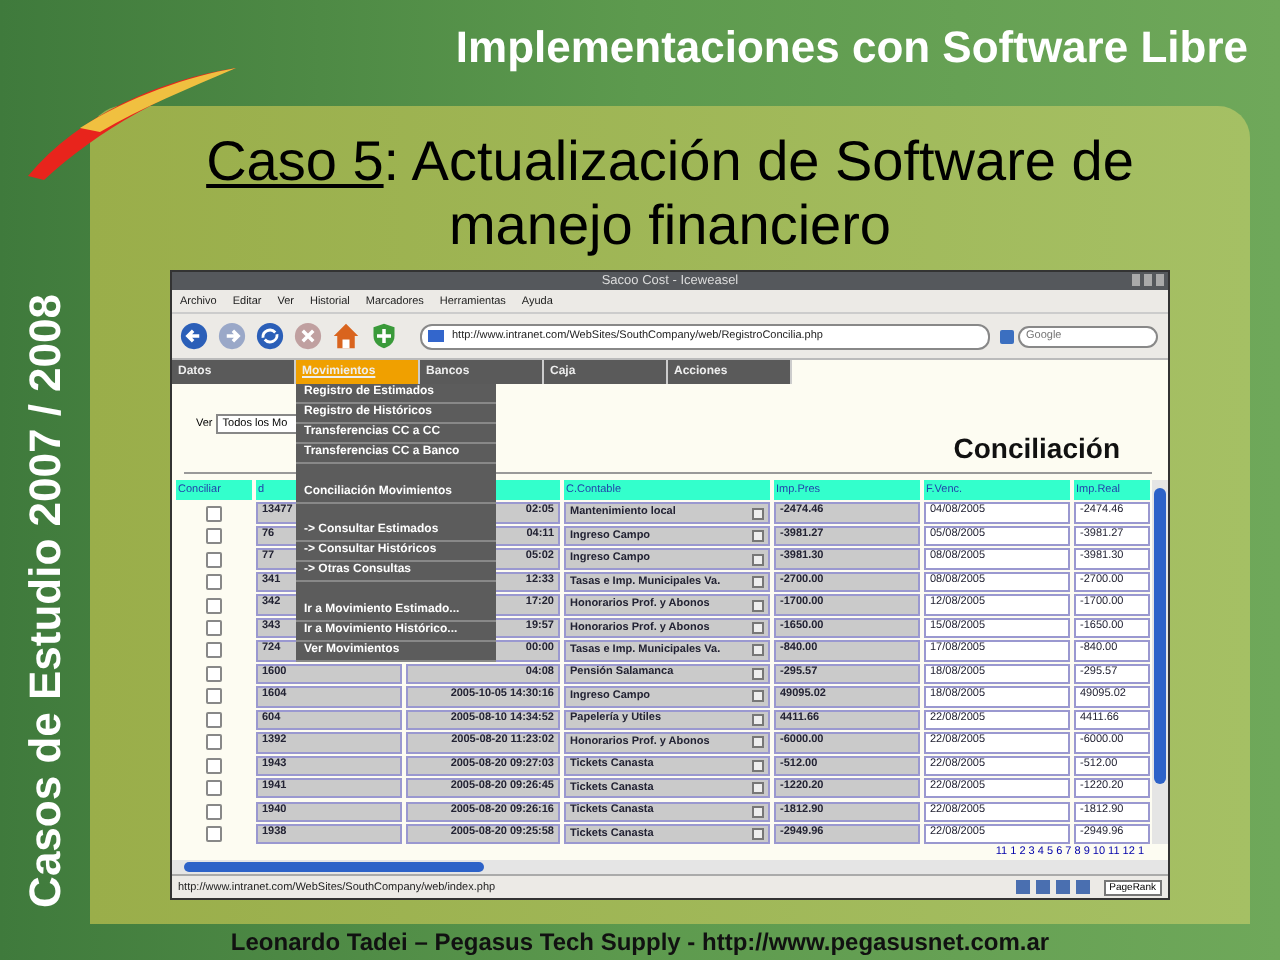 The height and width of the screenshot is (960, 1280). I want to click on shield-icon, so click(384, 336).